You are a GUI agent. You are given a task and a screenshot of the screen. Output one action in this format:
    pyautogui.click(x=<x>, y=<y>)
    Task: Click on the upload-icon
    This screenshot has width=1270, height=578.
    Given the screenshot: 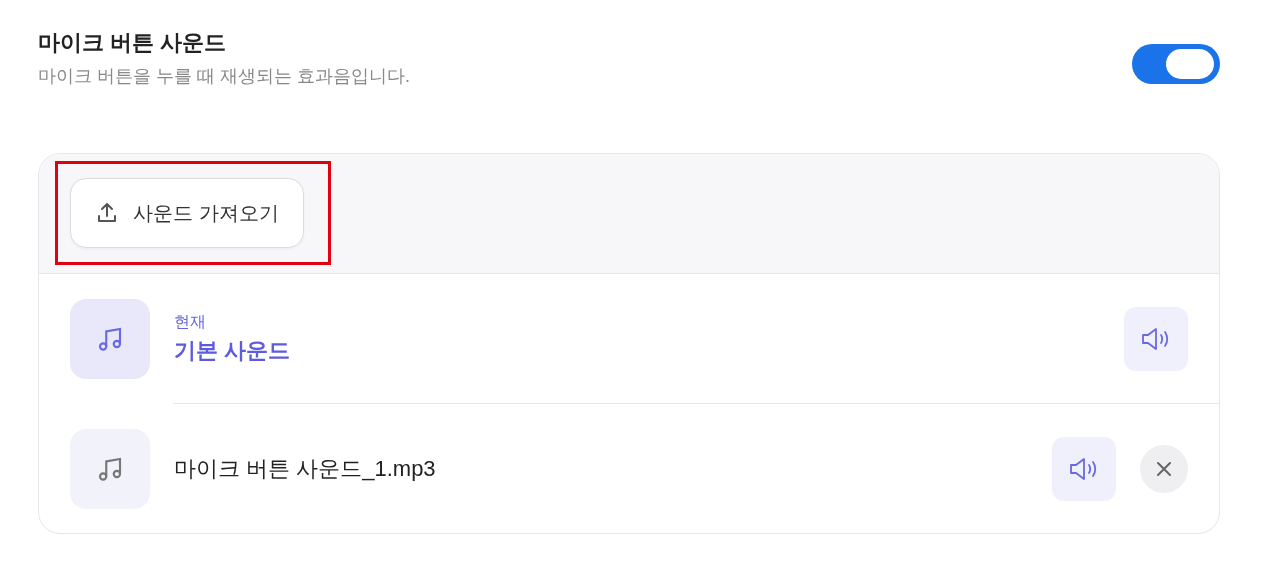 What is the action you would take?
    pyautogui.click(x=107, y=213)
    